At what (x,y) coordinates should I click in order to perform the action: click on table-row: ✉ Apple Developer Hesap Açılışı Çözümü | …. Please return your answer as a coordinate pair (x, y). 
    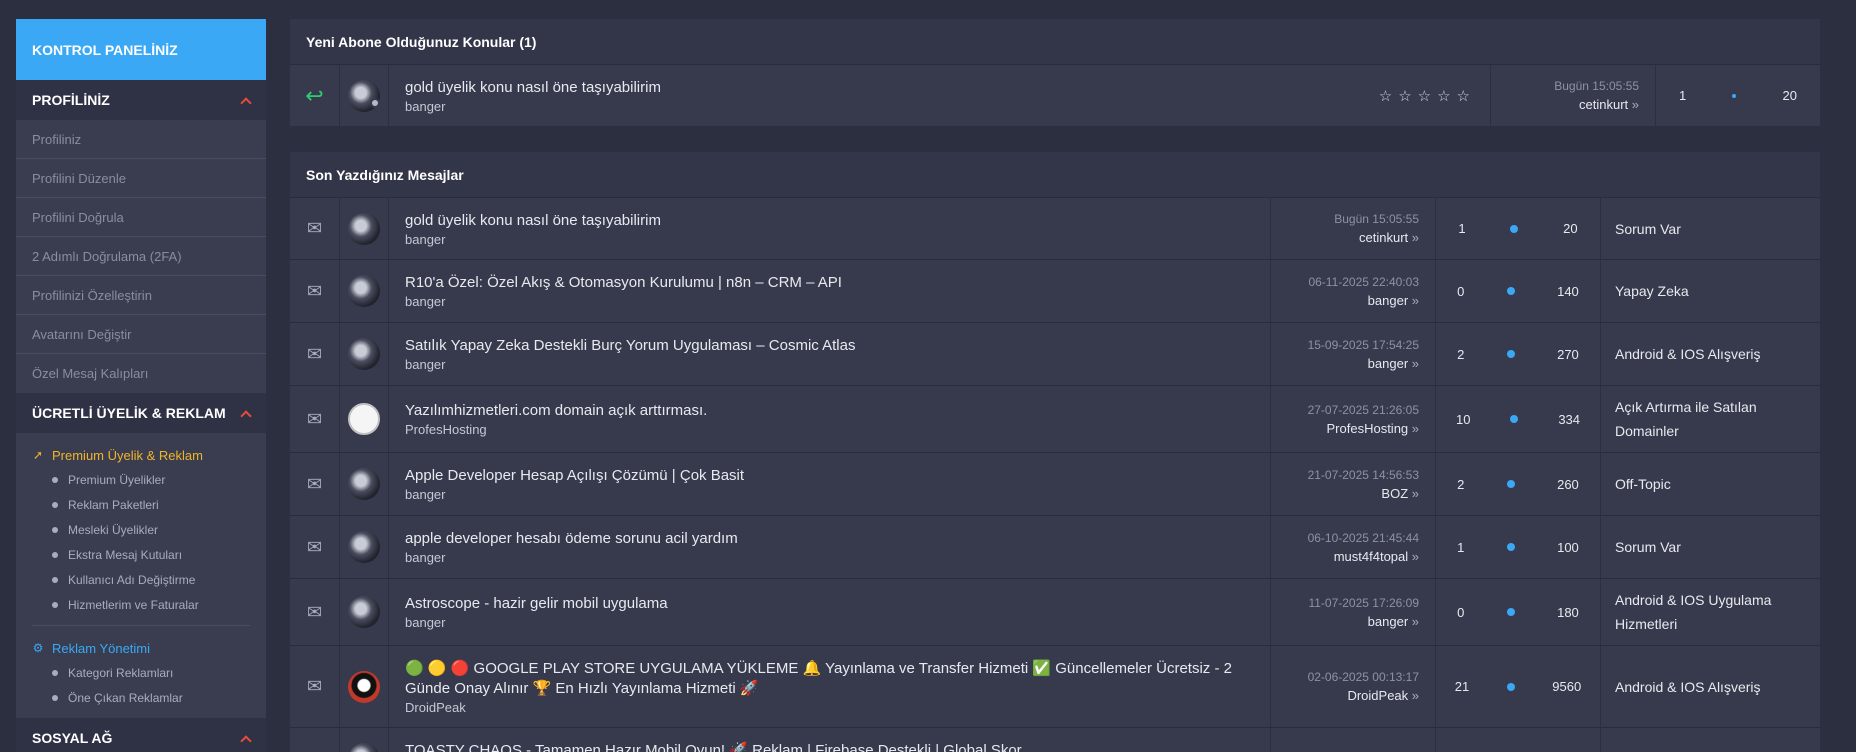
    Looking at the image, I should click on (1055, 483).